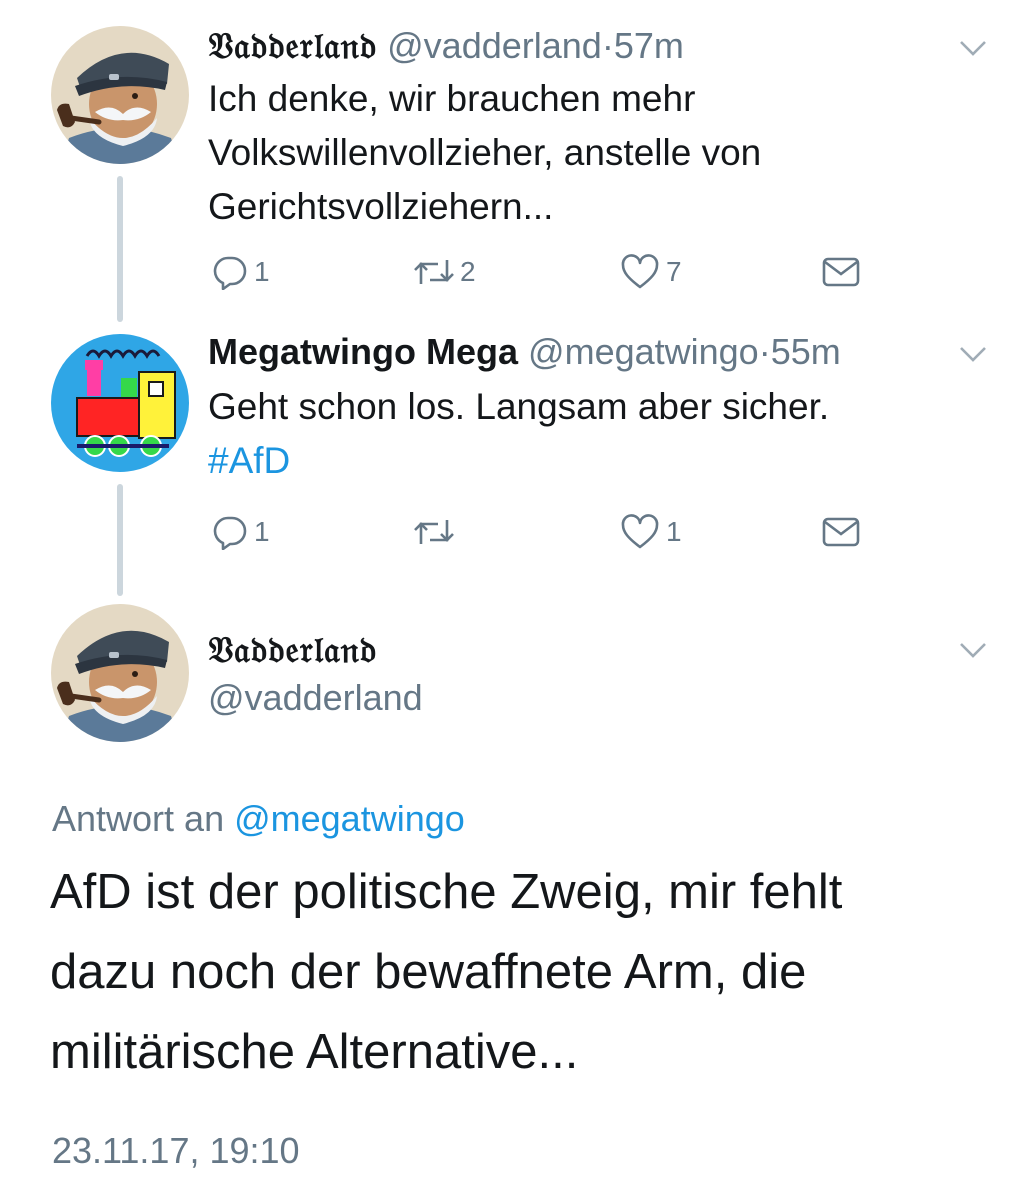 Image resolution: width=1034 pixels, height=1200 pixels. I want to click on display-name-text: 𝔙𝔞𝔡𝔡𝔢𝔯𝔩𝔞𝔫𝔡, so click(293, 650).